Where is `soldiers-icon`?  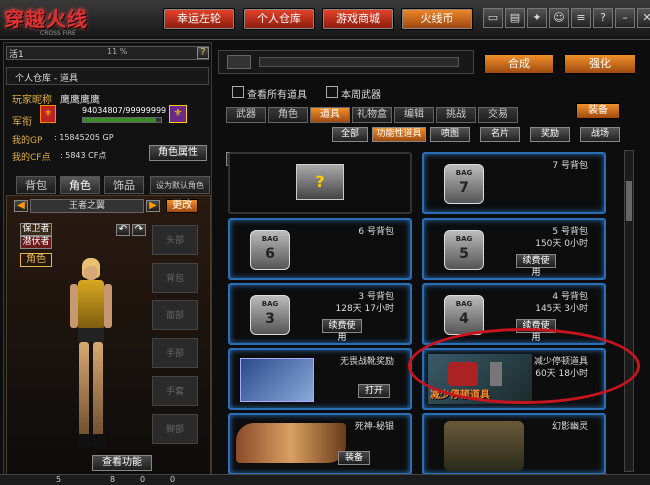
soldiers-icon is located at coordinates (484, 446).